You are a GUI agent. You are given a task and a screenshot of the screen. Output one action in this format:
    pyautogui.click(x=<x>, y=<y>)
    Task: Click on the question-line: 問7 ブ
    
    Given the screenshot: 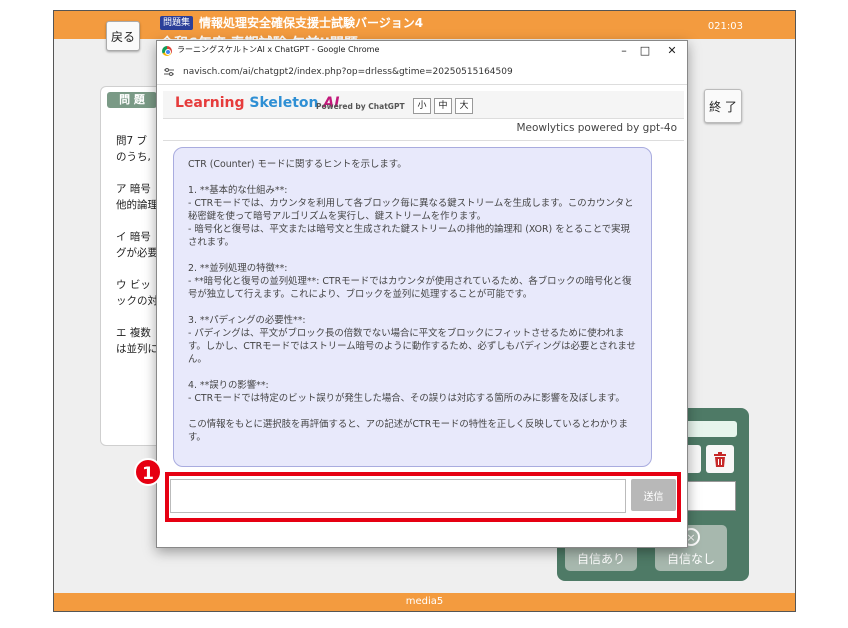 What is the action you would take?
    pyautogui.click(x=132, y=141)
    